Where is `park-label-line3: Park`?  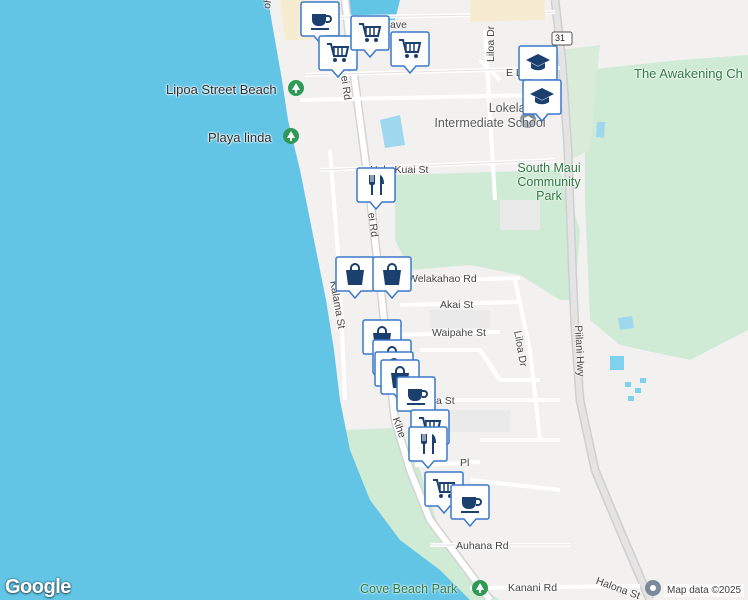
park-label-line3: Park is located at coordinates (549, 196).